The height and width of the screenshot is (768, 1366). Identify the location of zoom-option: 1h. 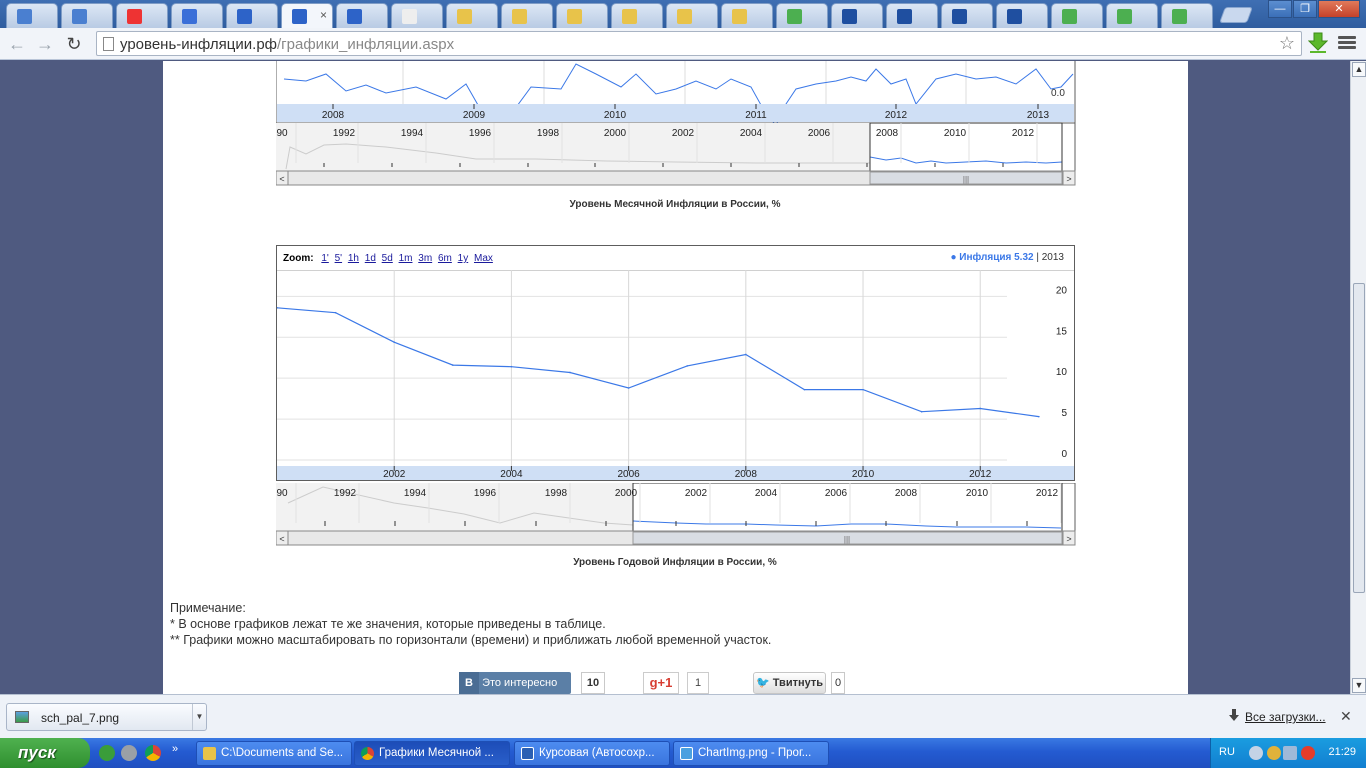
(353, 258).